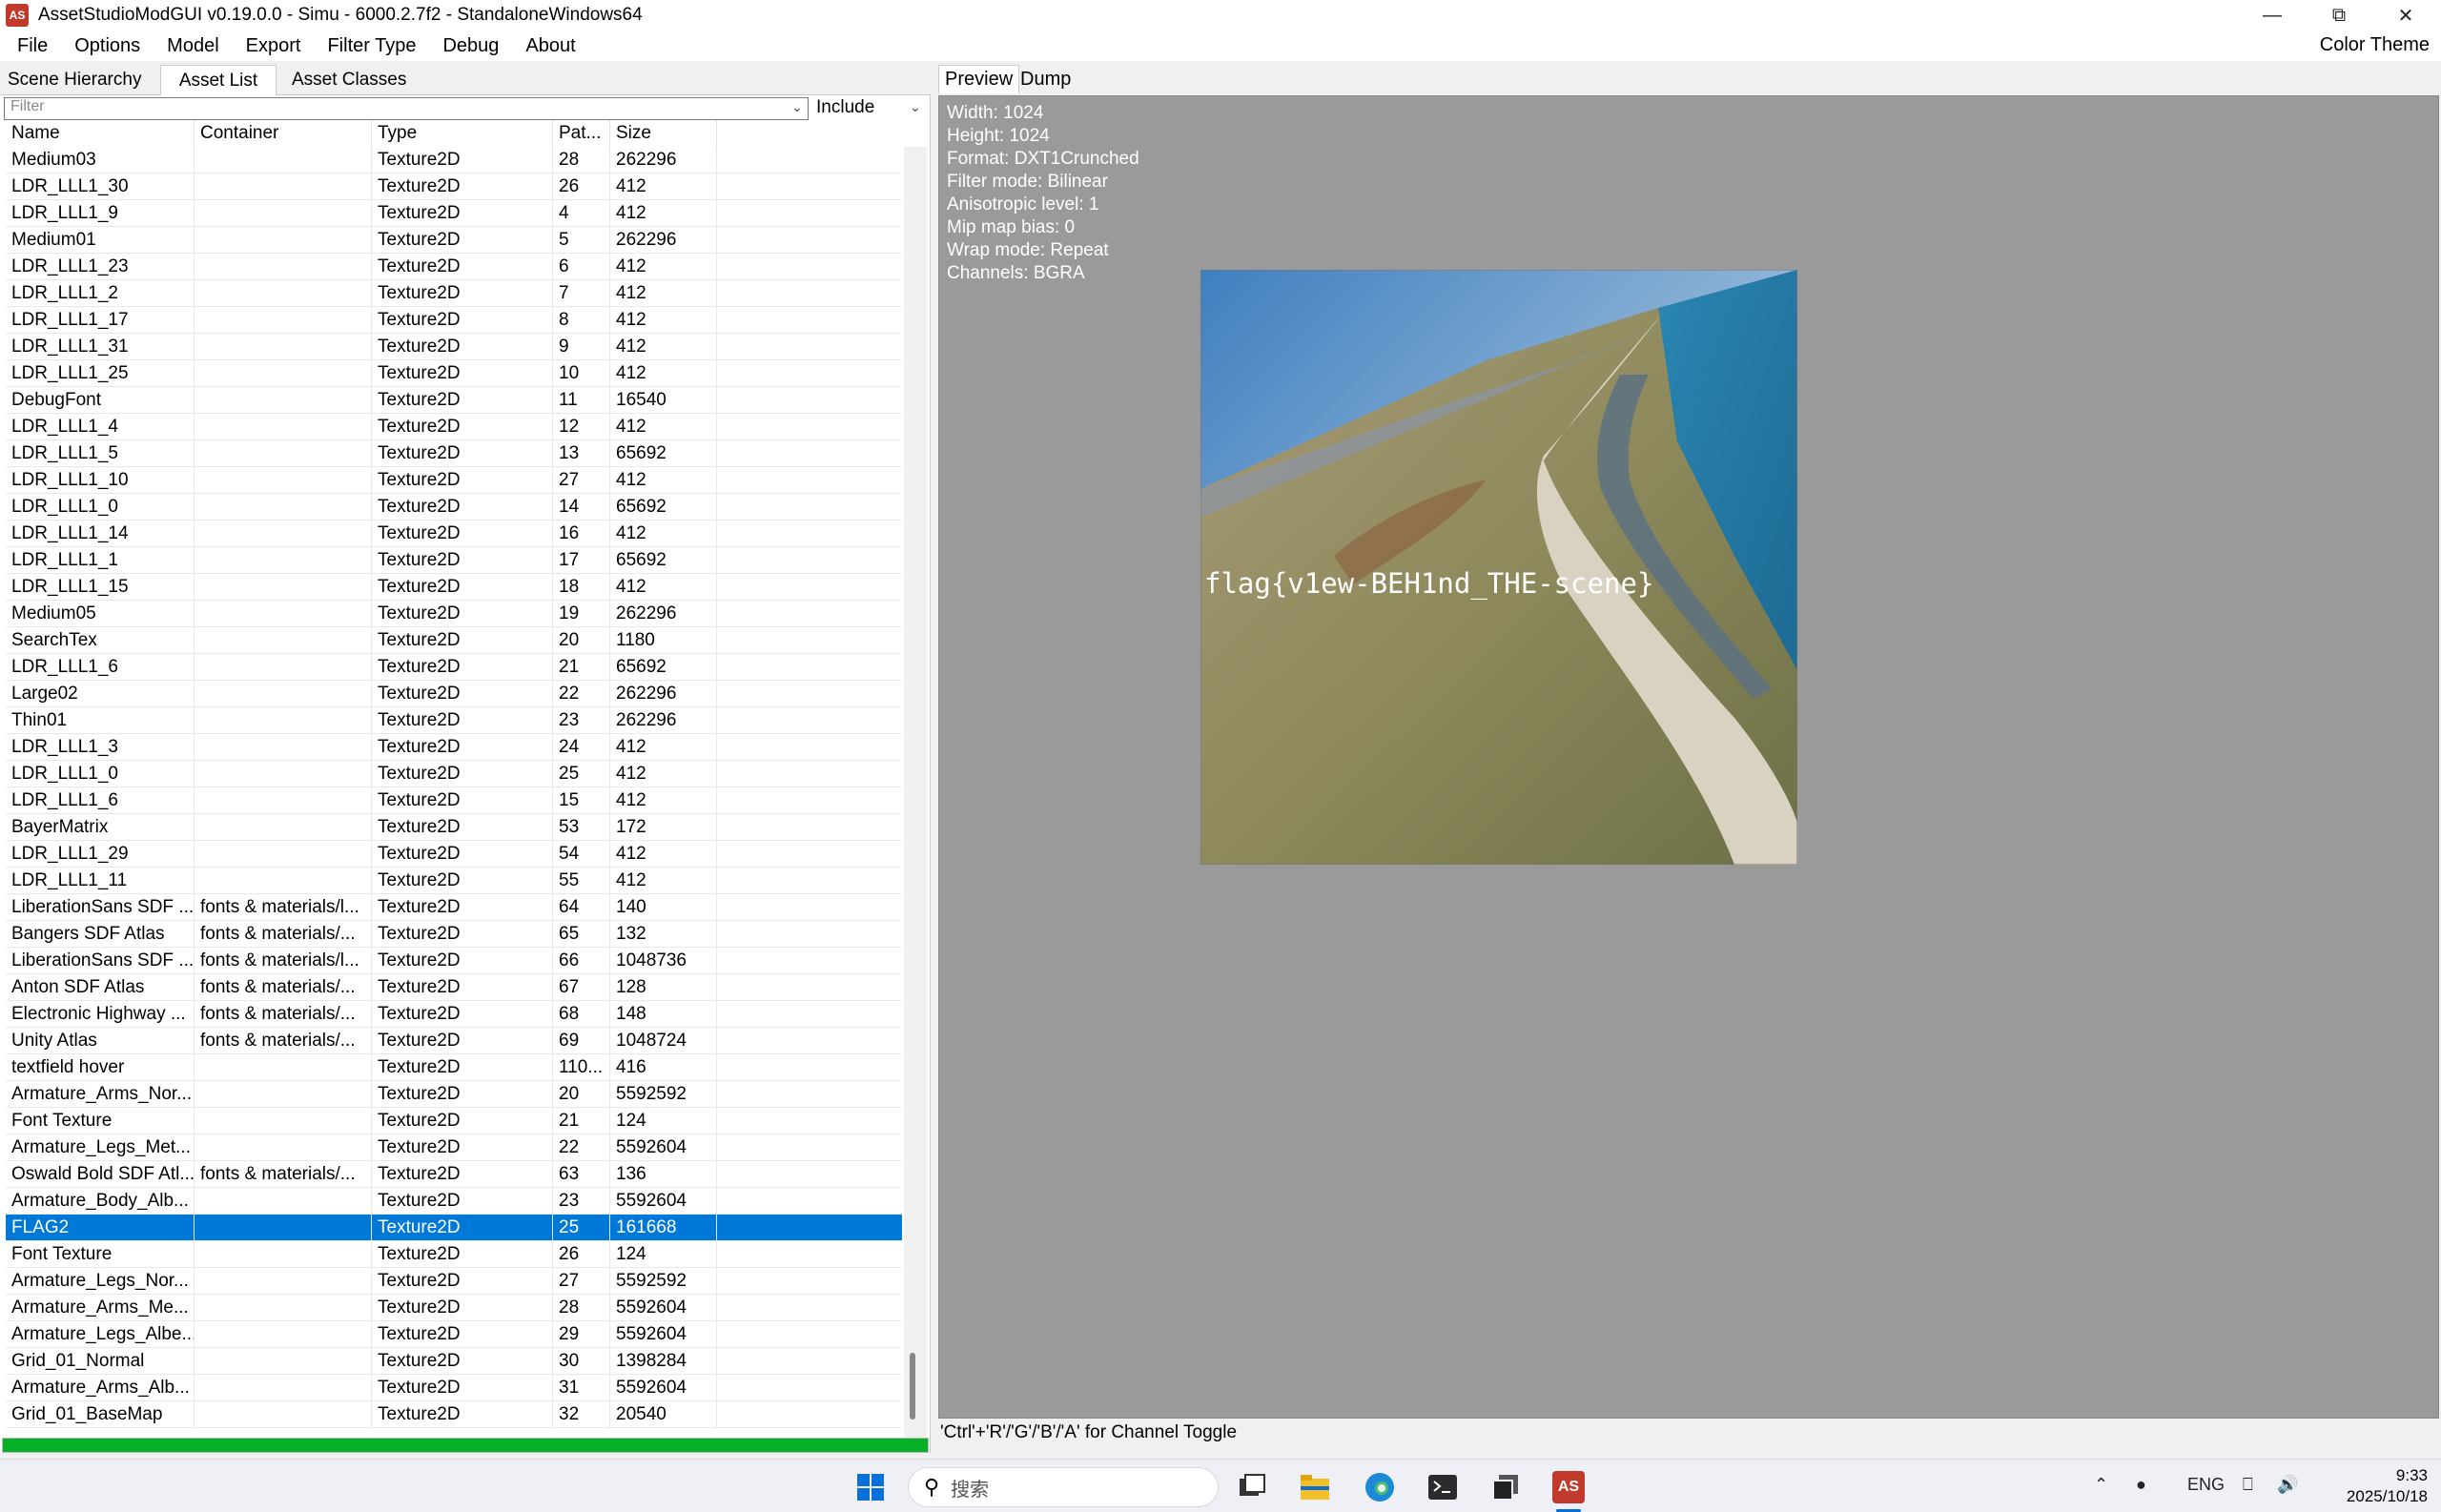 This screenshot has width=2441, height=1512. Describe the element at coordinates (270, 46) in the screenshot. I see `menu-export: Export` at that location.